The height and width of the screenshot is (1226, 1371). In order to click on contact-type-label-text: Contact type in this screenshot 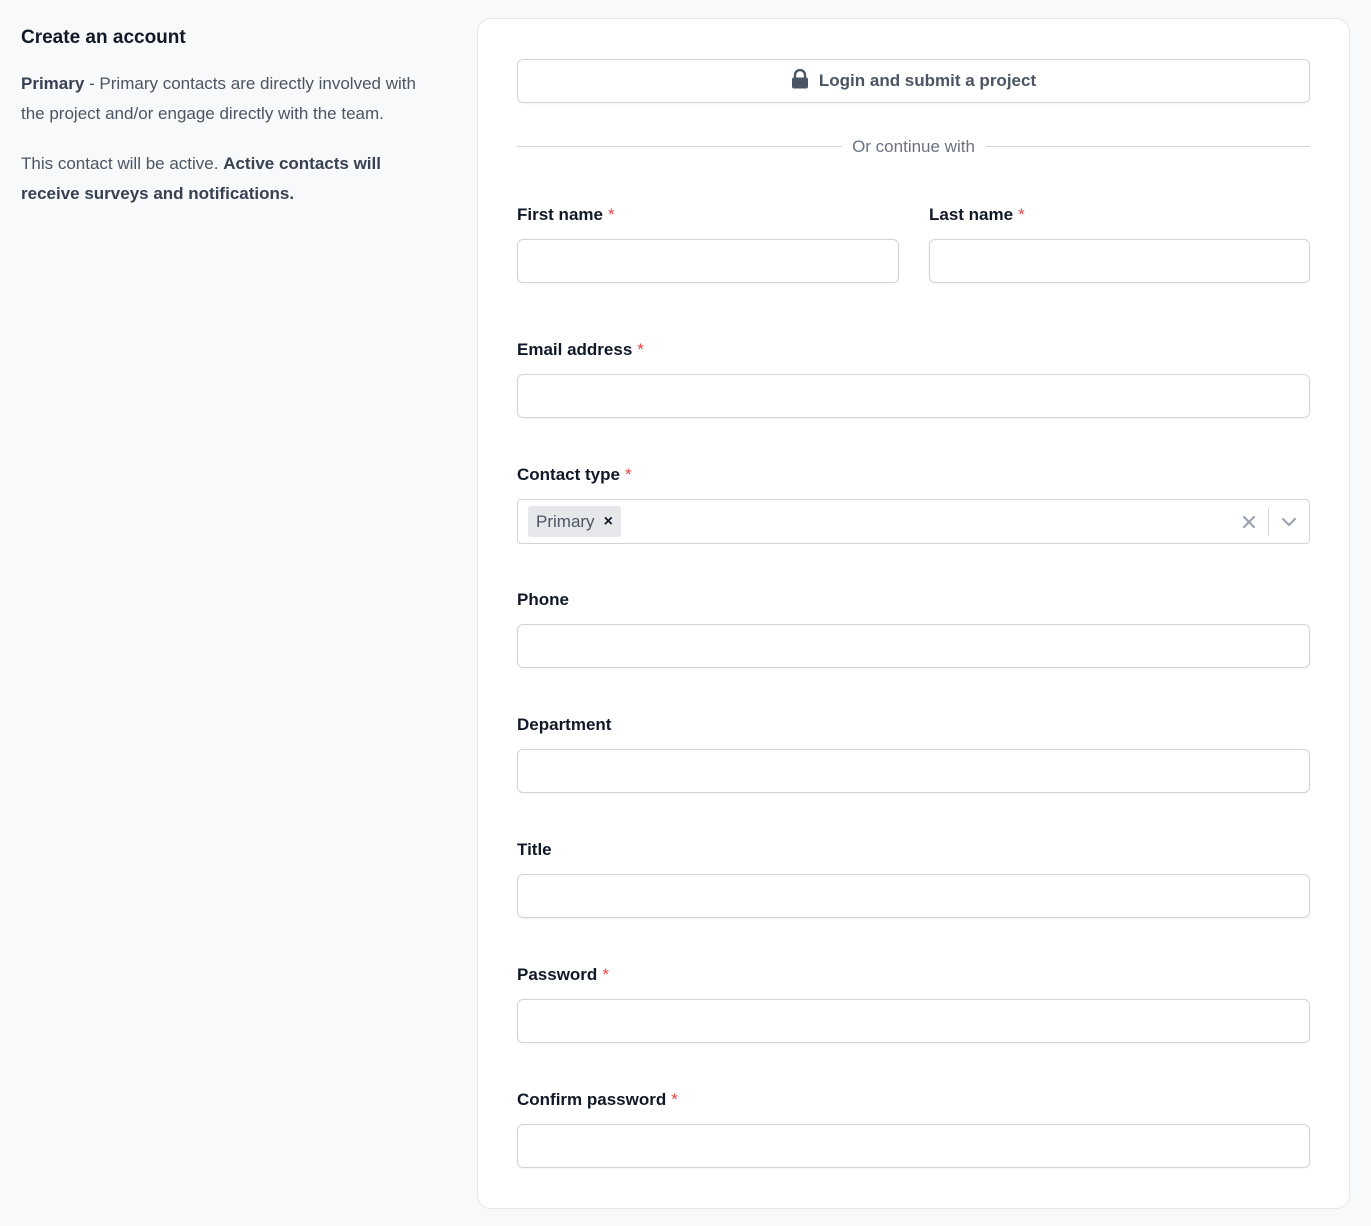, I will do `click(568, 474)`.